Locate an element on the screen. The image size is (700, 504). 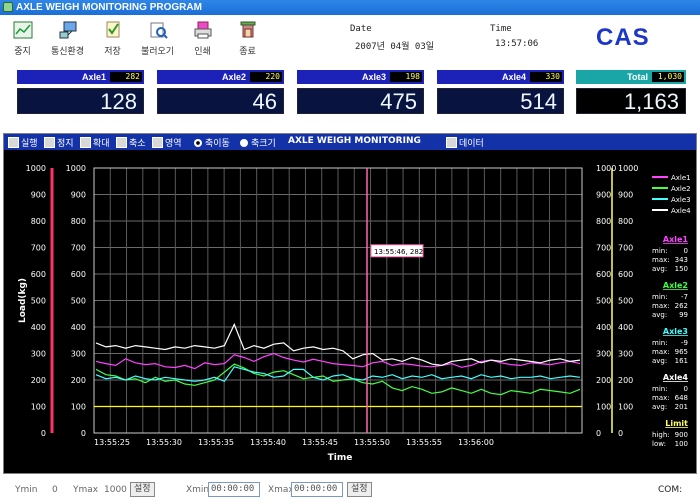
y-tick-inner-right: 100 is located at coordinates (603, 407).